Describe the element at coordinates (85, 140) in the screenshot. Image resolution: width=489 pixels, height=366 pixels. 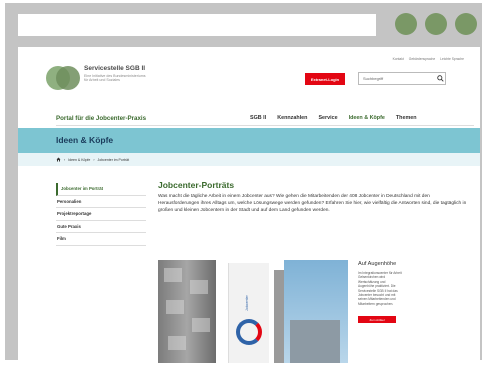
I see `section-title: Ideen & Köpfe` at that location.